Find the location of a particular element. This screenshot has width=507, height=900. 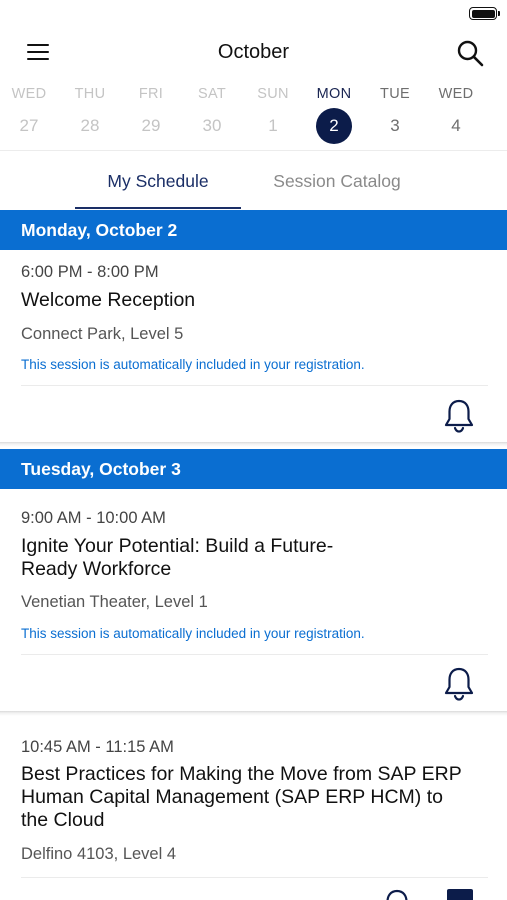

day-sat-30: SAT 30 is located at coordinates (212, 114).